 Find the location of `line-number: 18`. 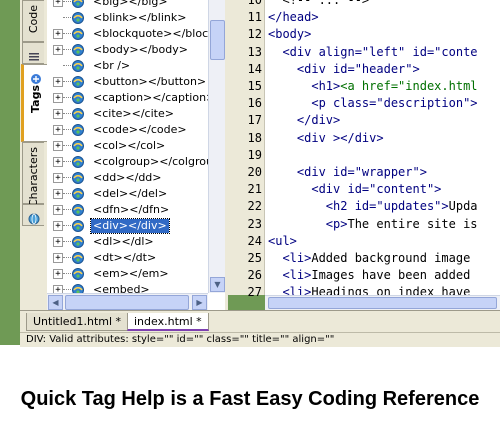

line-number: 18 is located at coordinates (254, 137).